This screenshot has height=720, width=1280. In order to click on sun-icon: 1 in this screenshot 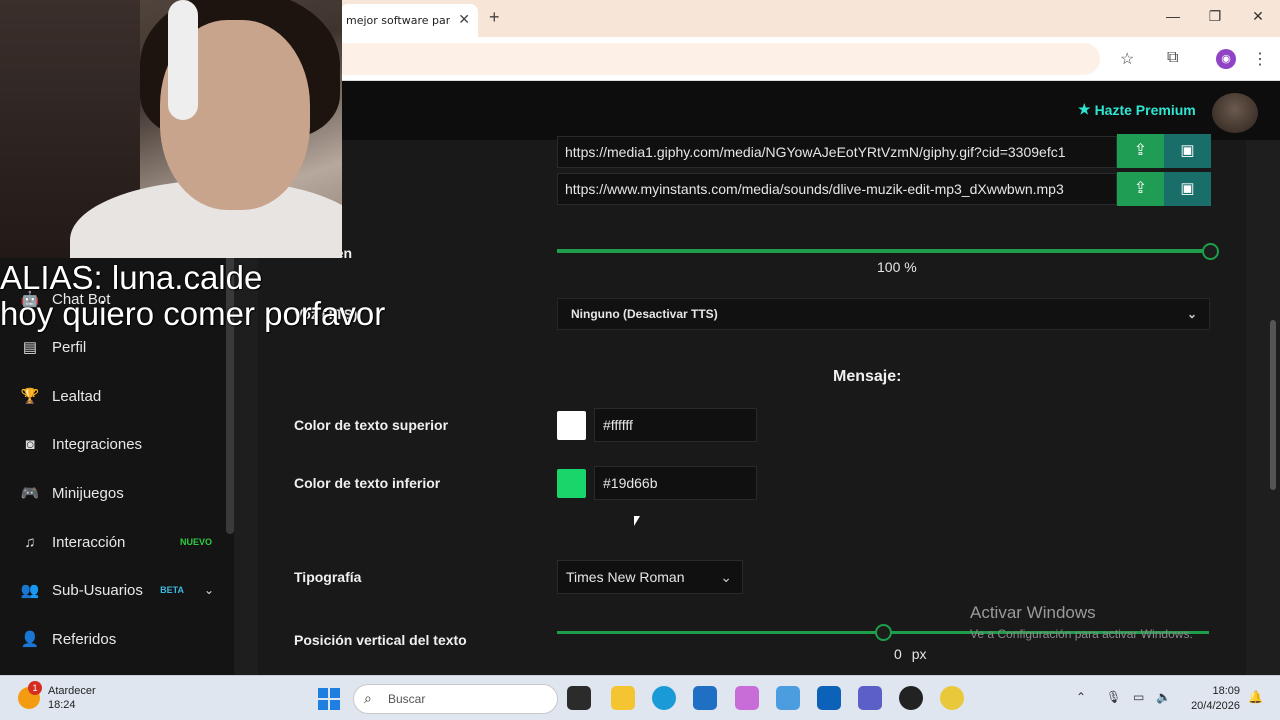, I will do `click(30, 695)`.